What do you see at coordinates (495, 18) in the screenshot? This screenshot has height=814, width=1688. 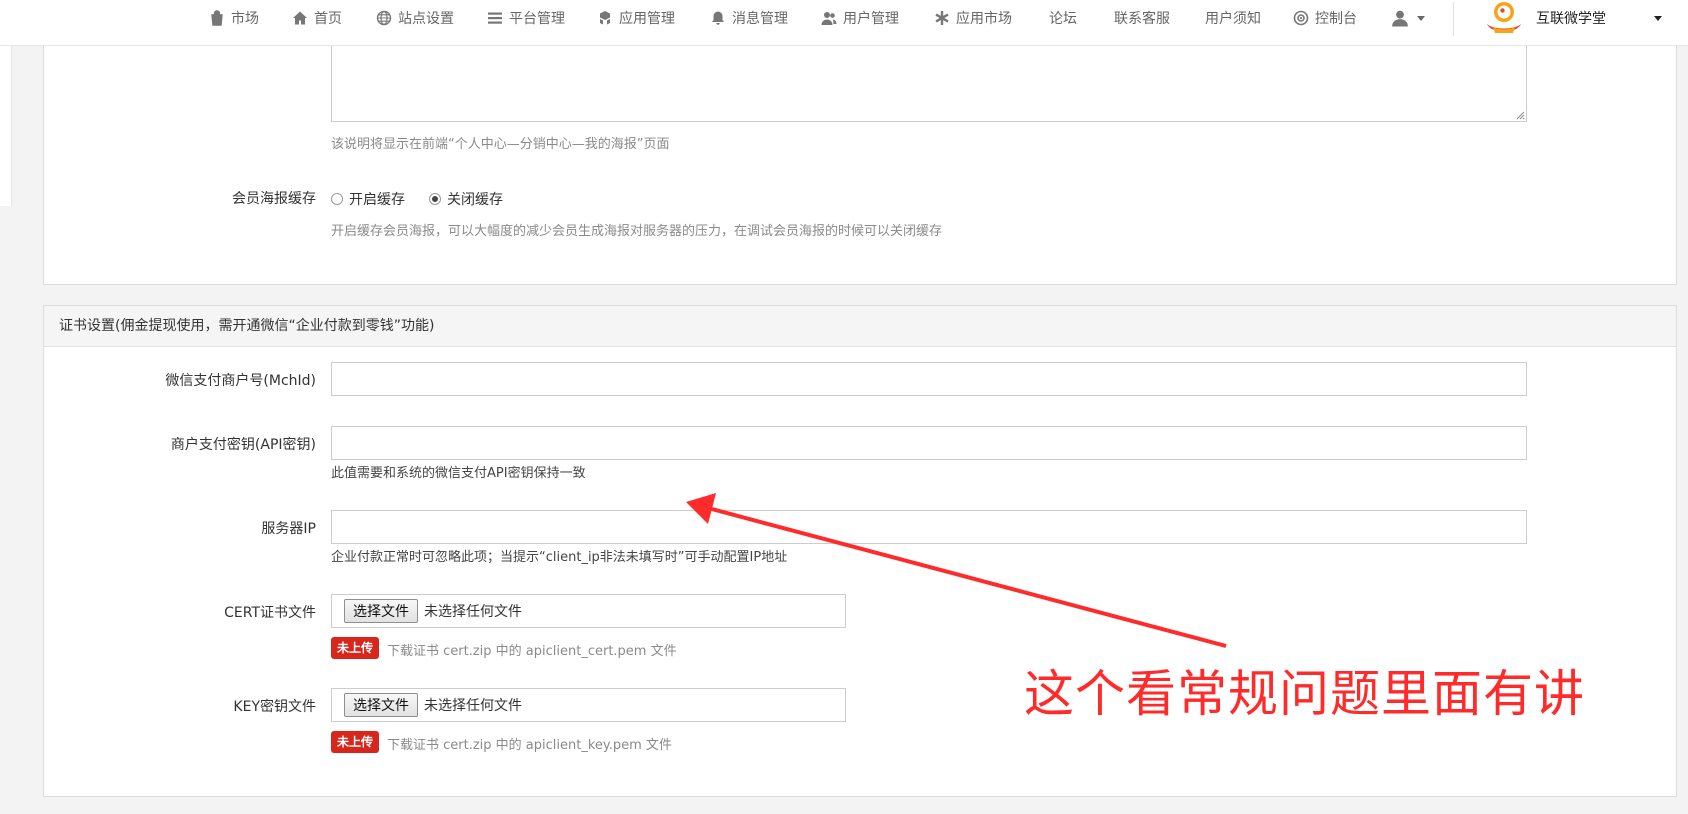 I see `menu-icon` at bounding box center [495, 18].